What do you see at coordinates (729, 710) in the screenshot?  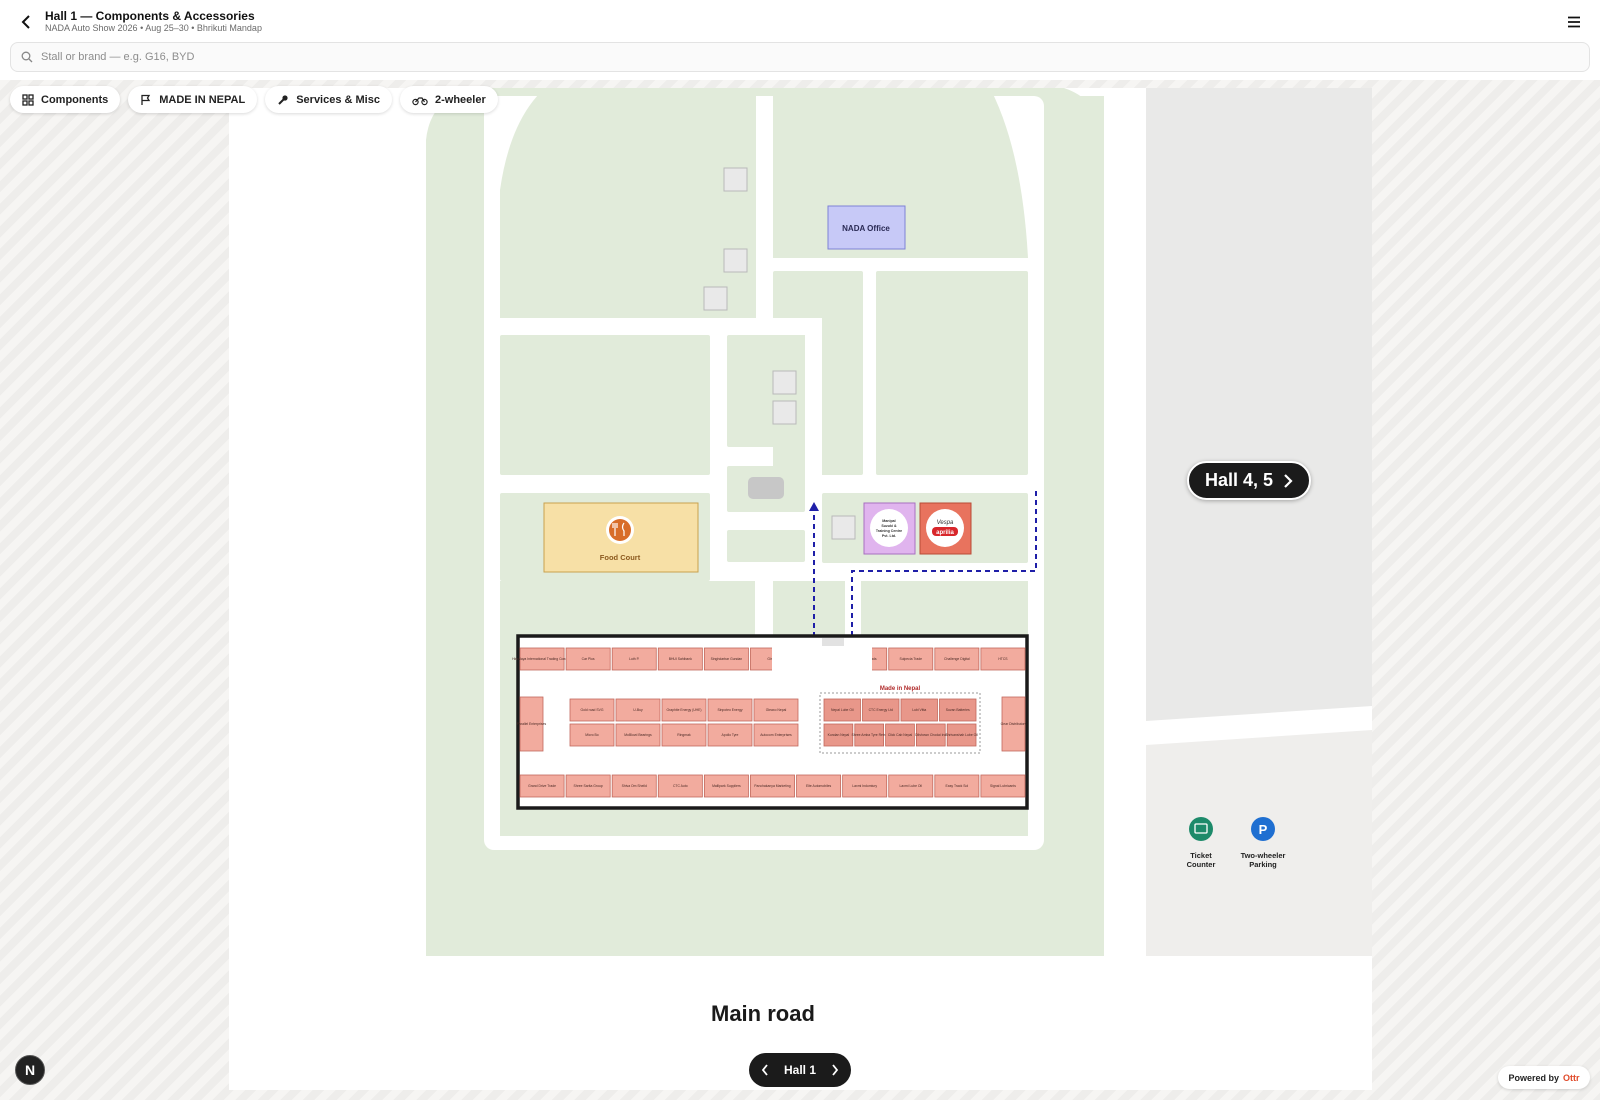 I see `stall-label: Sinpoteo Energy` at bounding box center [729, 710].